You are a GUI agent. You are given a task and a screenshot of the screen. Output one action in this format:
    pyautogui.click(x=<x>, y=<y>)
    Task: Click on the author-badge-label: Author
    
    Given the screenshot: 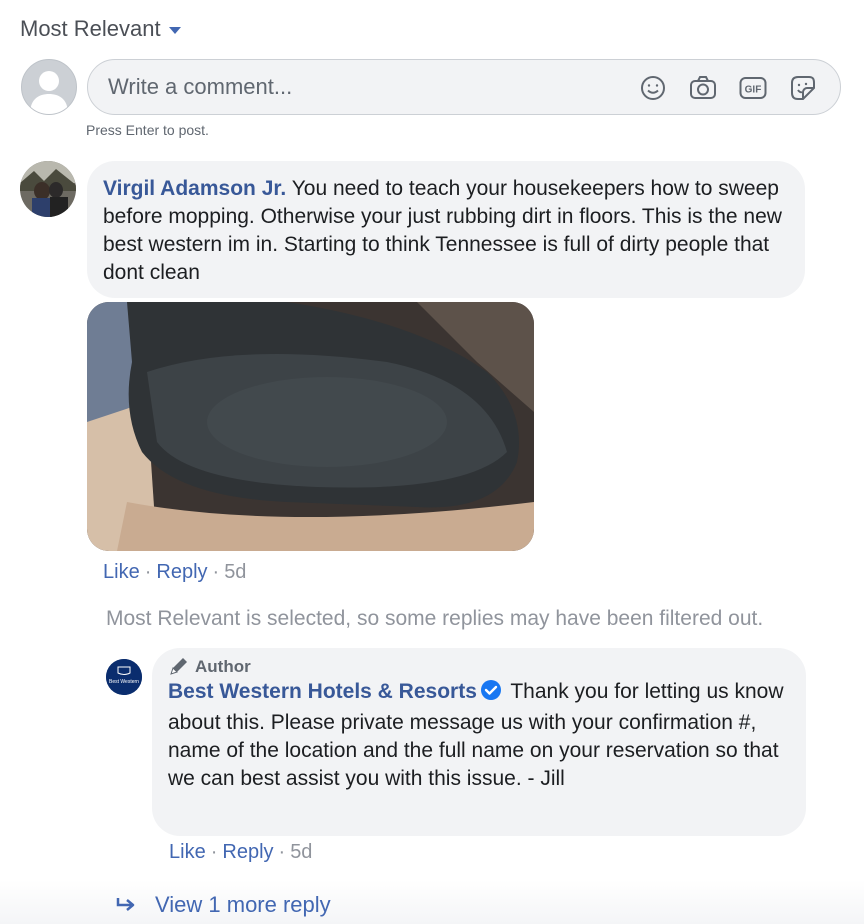 What is the action you would take?
    pyautogui.click(x=223, y=666)
    